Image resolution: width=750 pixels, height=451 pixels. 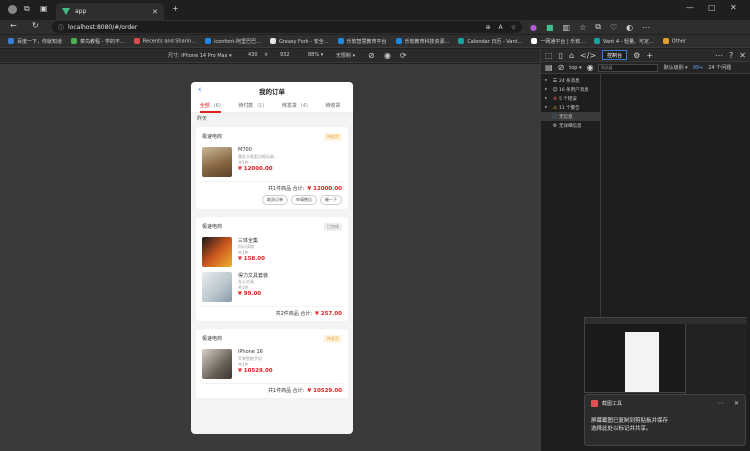 What do you see at coordinates (712, 7) in the screenshot?
I see `maximize-icon: ▢` at bounding box center [712, 7].